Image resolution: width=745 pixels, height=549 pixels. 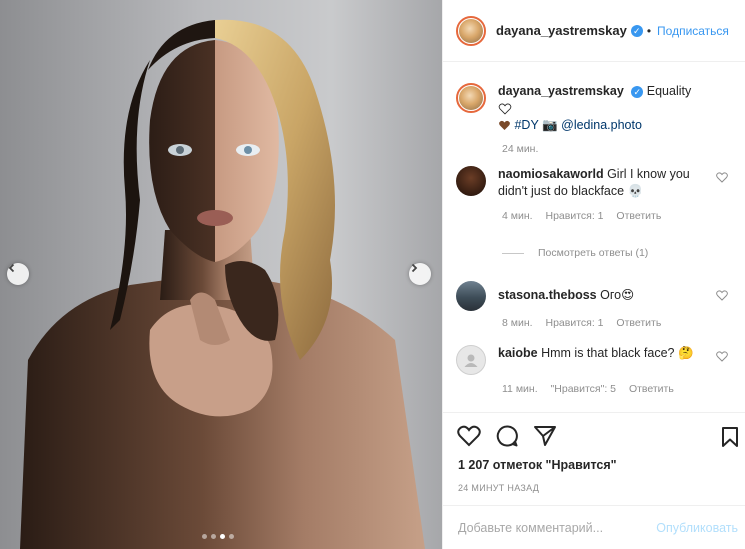 I want to click on bookmark-icon, so click(x=730, y=437).